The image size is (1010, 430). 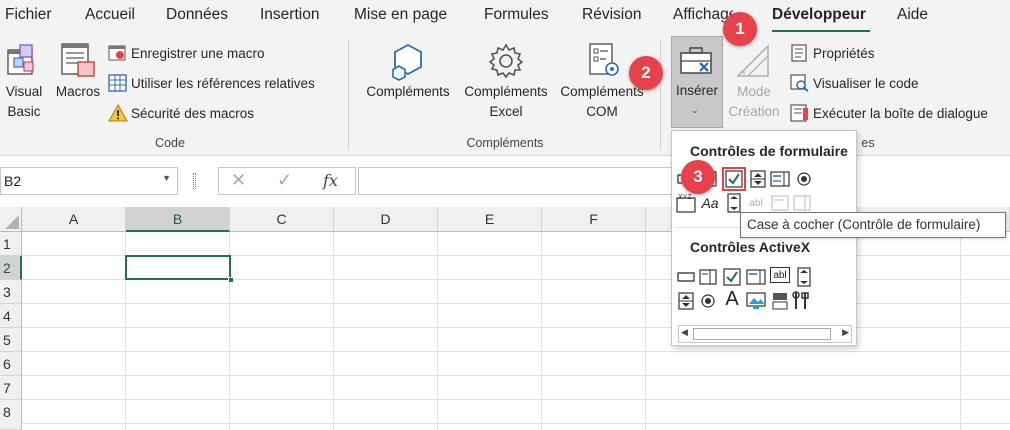 What do you see at coordinates (506, 61) in the screenshot?
I see `gear-icon` at bounding box center [506, 61].